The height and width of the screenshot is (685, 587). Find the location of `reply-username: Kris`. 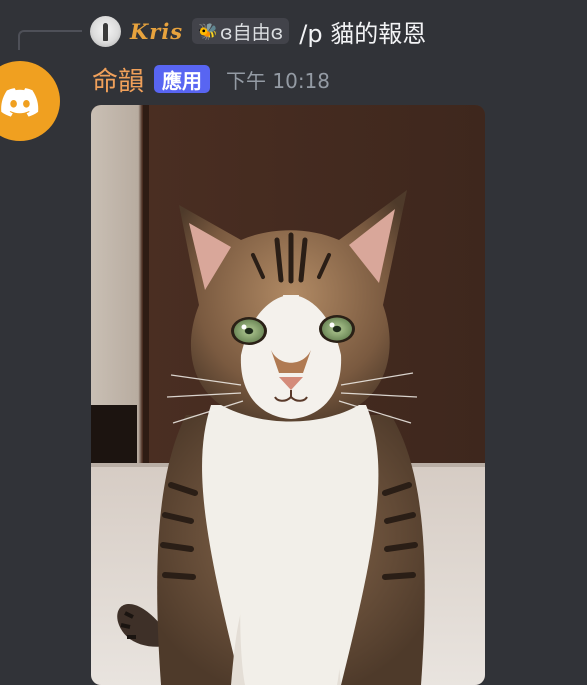

reply-username: Kris is located at coordinates (156, 31).